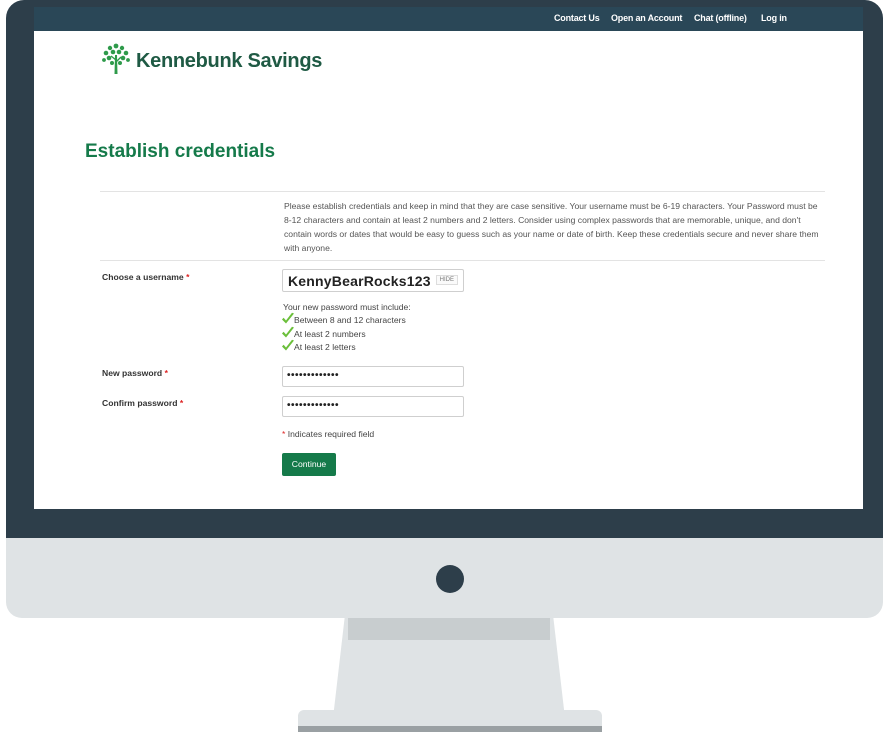 This screenshot has height=732, width=883. I want to click on confirm-password-input: •••••••••••••, so click(373, 406).